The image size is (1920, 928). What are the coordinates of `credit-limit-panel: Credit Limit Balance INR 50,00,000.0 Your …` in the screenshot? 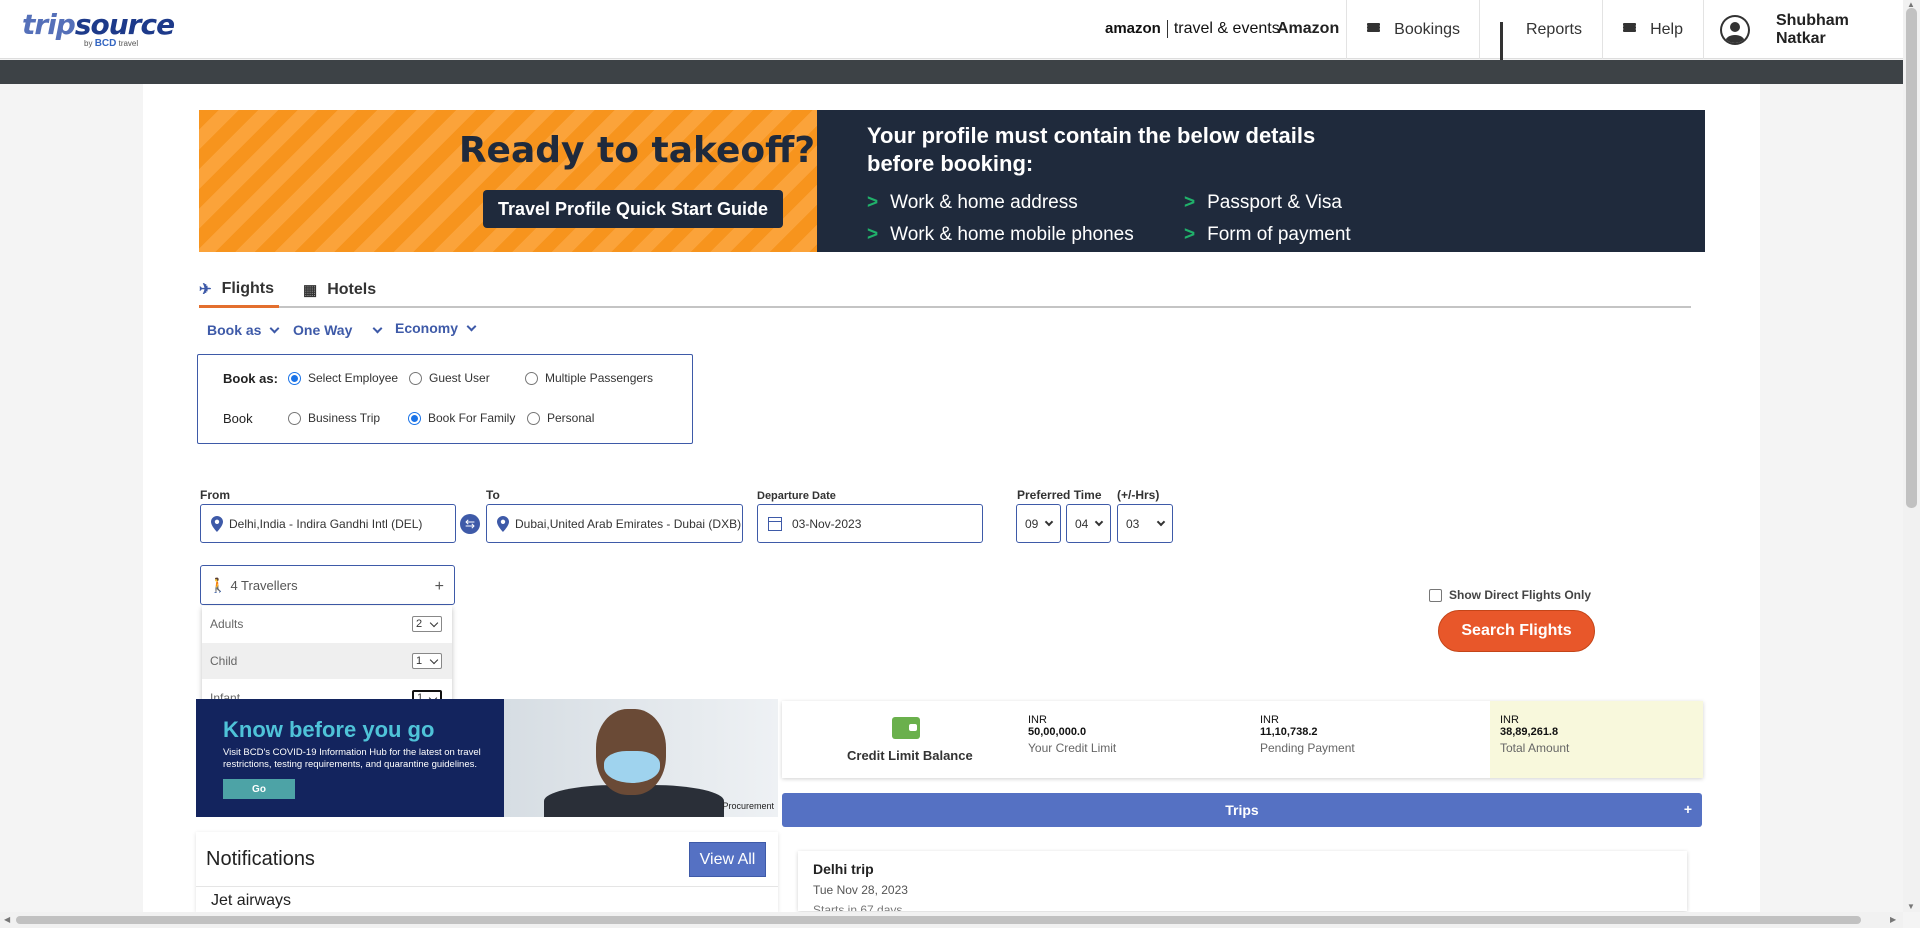 It's located at (1242, 739).